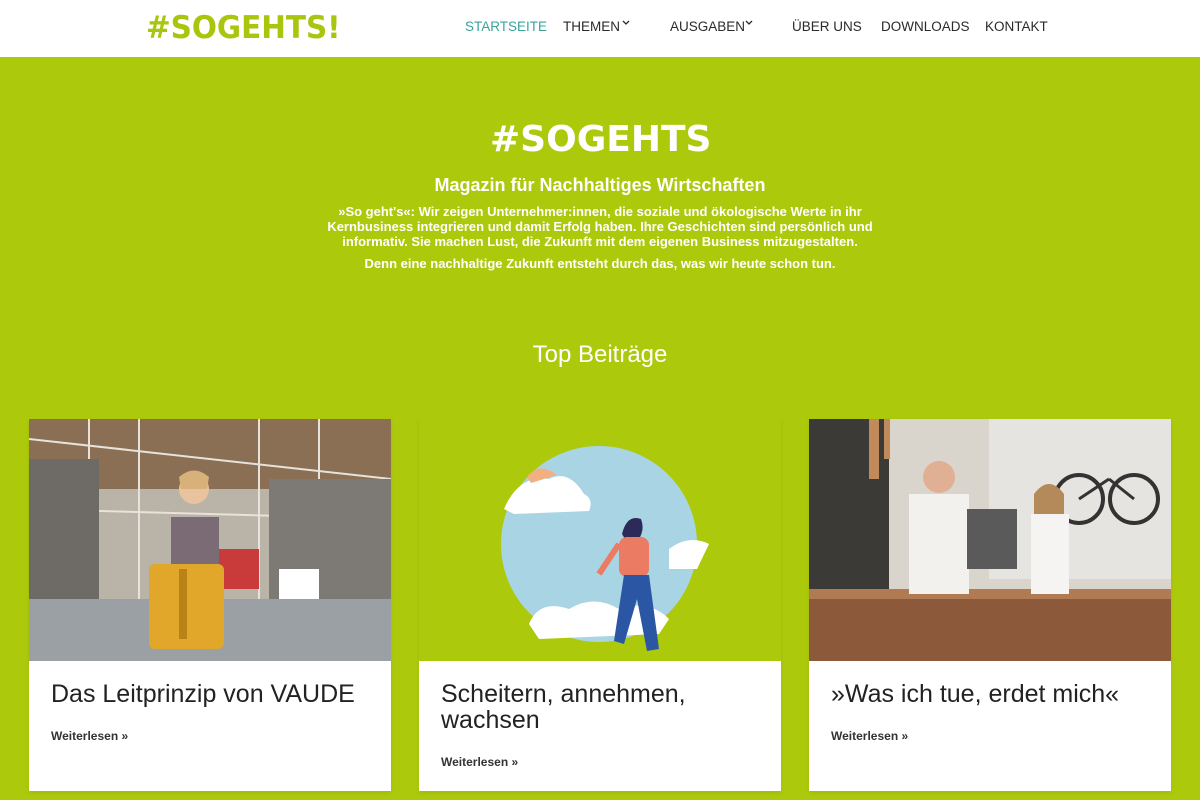 Image resolution: width=1200 pixels, height=800 pixels. I want to click on nav-item-ueber-uns: ÜBER UNS, so click(827, 27).